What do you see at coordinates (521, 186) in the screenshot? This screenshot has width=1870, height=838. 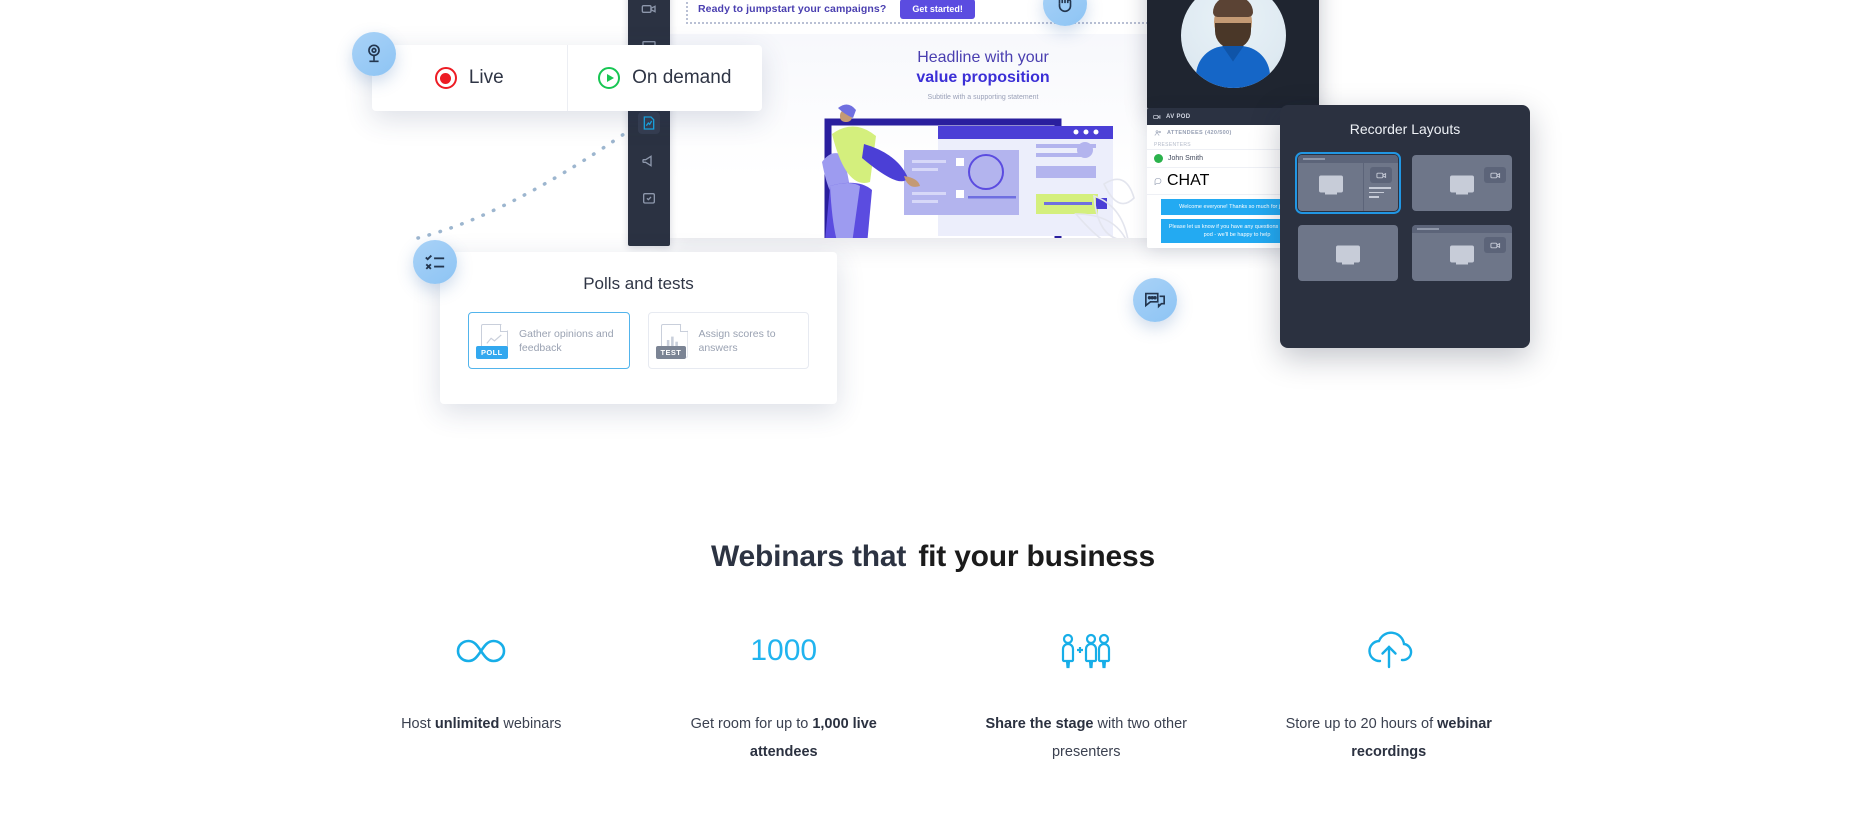 I see `dotted-connector` at bounding box center [521, 186].